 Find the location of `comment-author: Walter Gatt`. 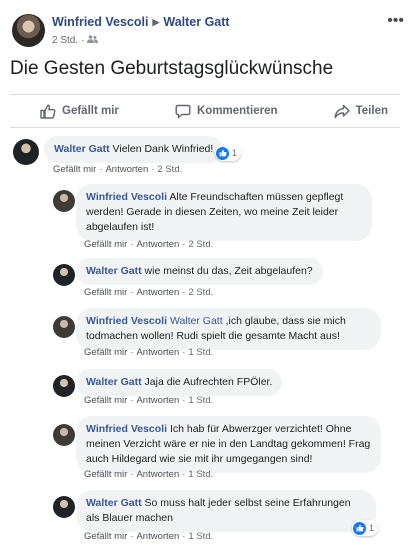

comment-author: Walter Gatt is located at coordinates (82, 149).